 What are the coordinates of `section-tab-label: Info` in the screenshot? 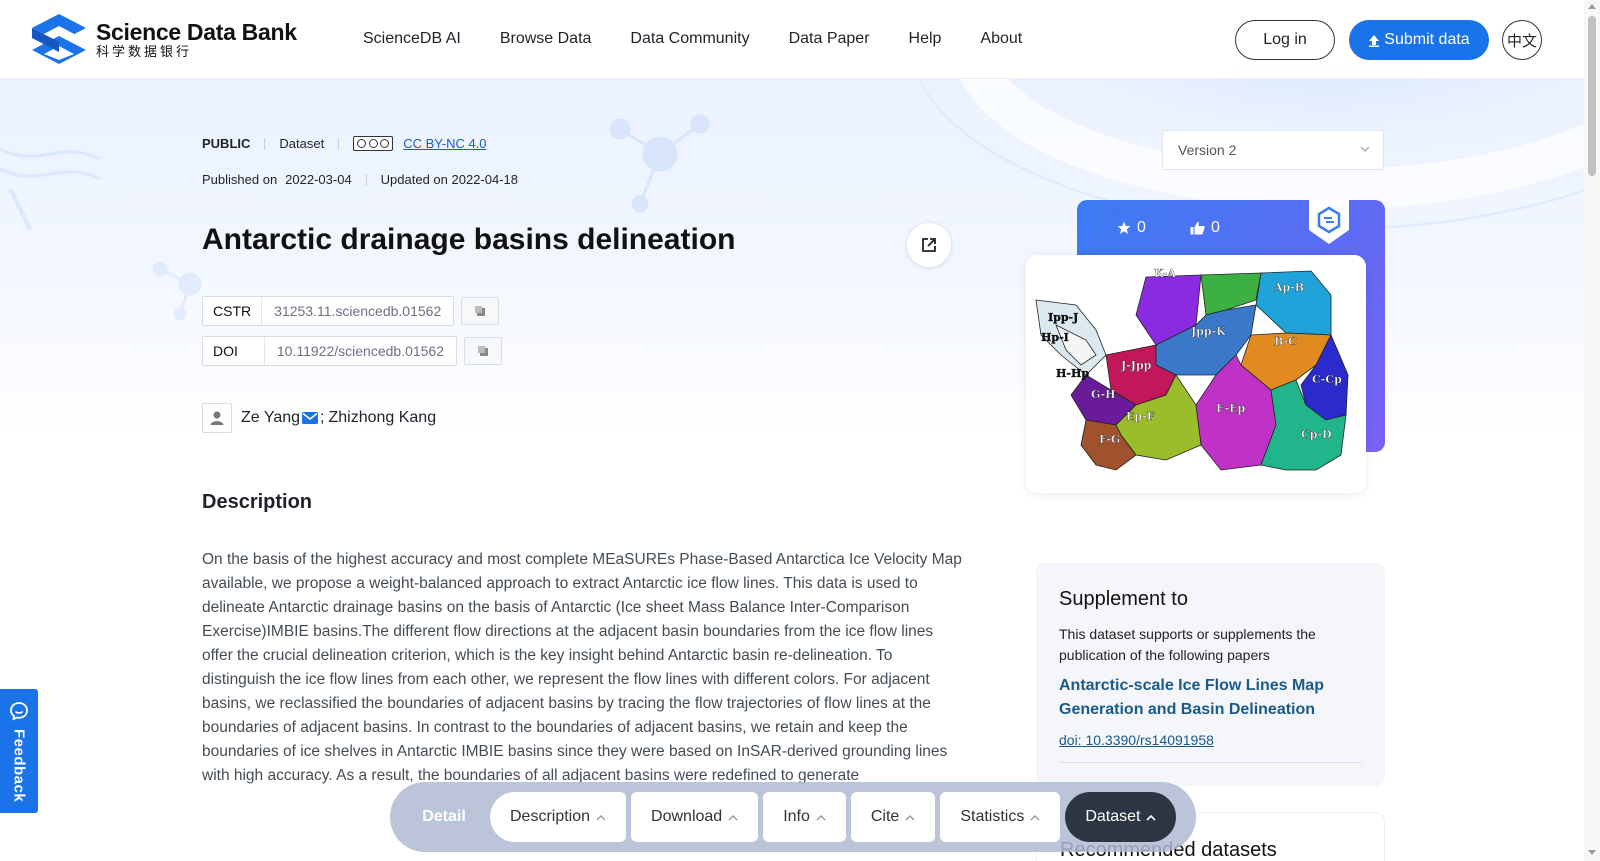 It's located at (796, 816).